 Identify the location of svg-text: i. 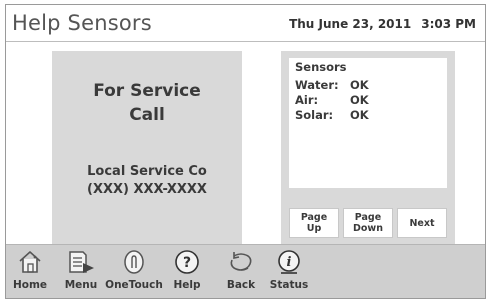
(289, 262).